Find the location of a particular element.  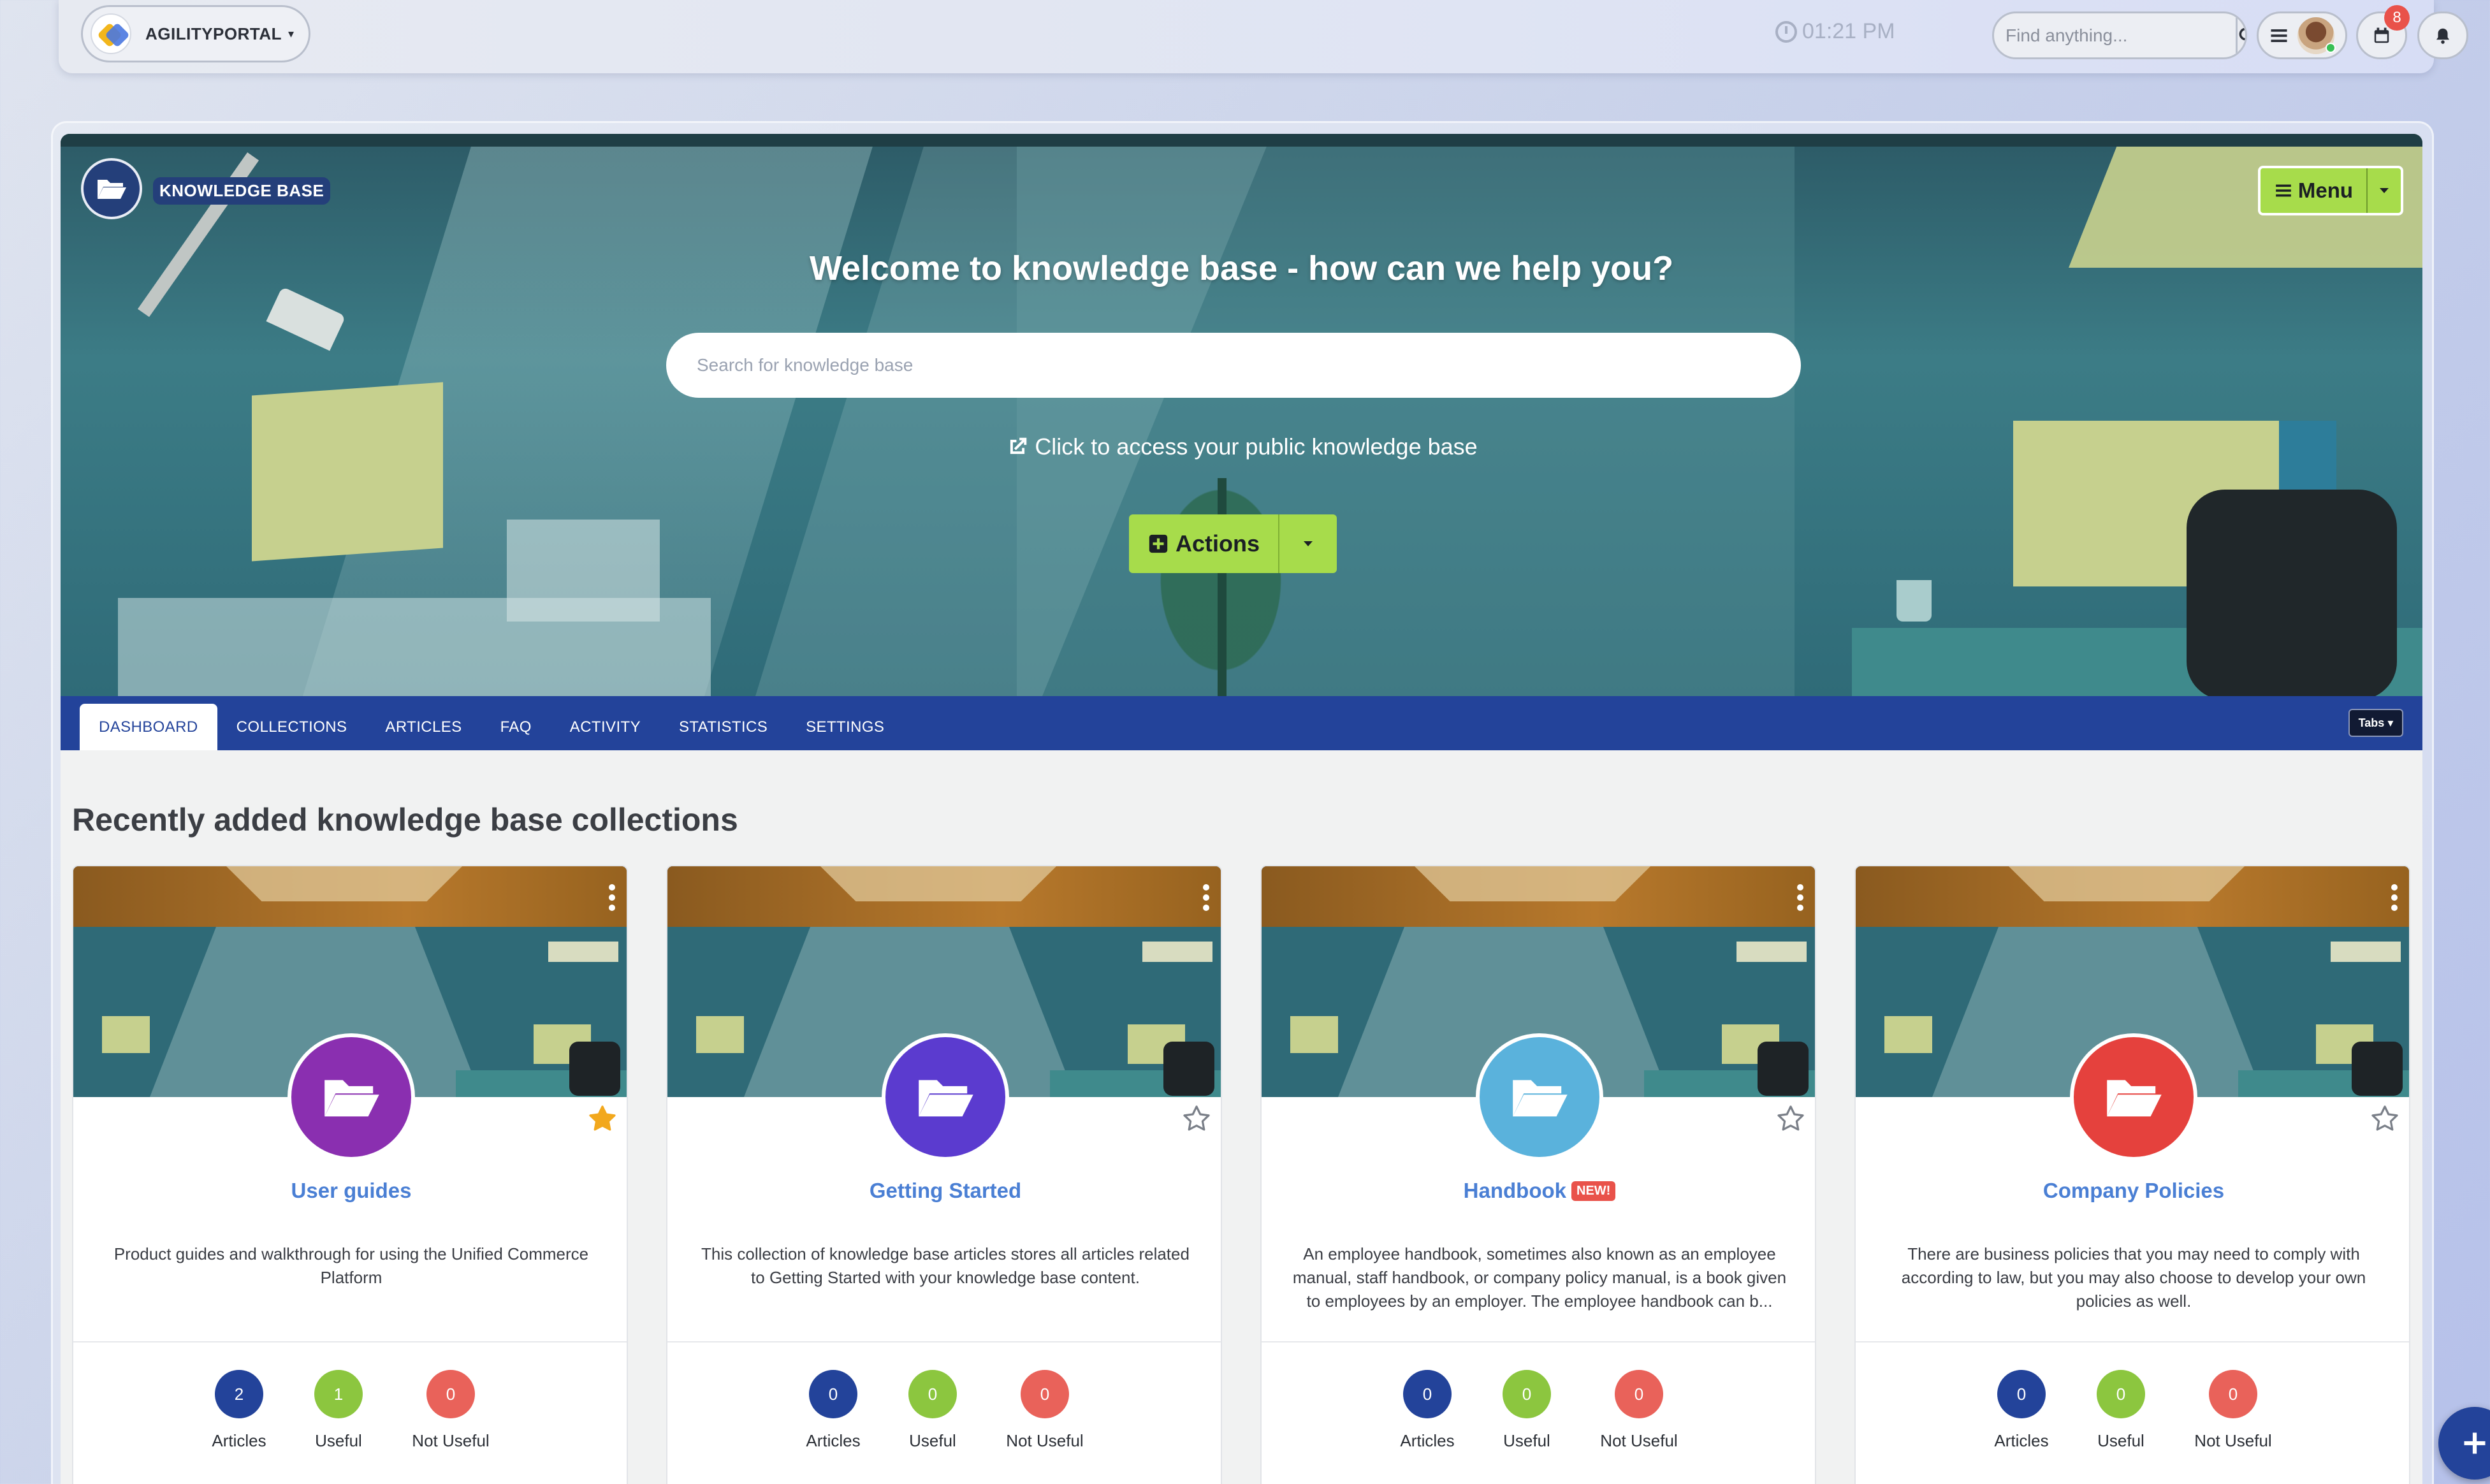

collection-stats: 2 Articles 1 Useful 0 Not Useful is located at coordinates (350, 1410).